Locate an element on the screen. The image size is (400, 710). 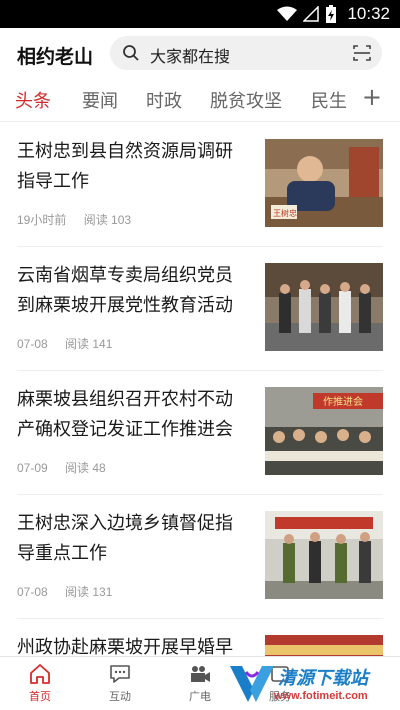
news-meta: 07-08 阅读 141 is located at coordinates (71, 343).